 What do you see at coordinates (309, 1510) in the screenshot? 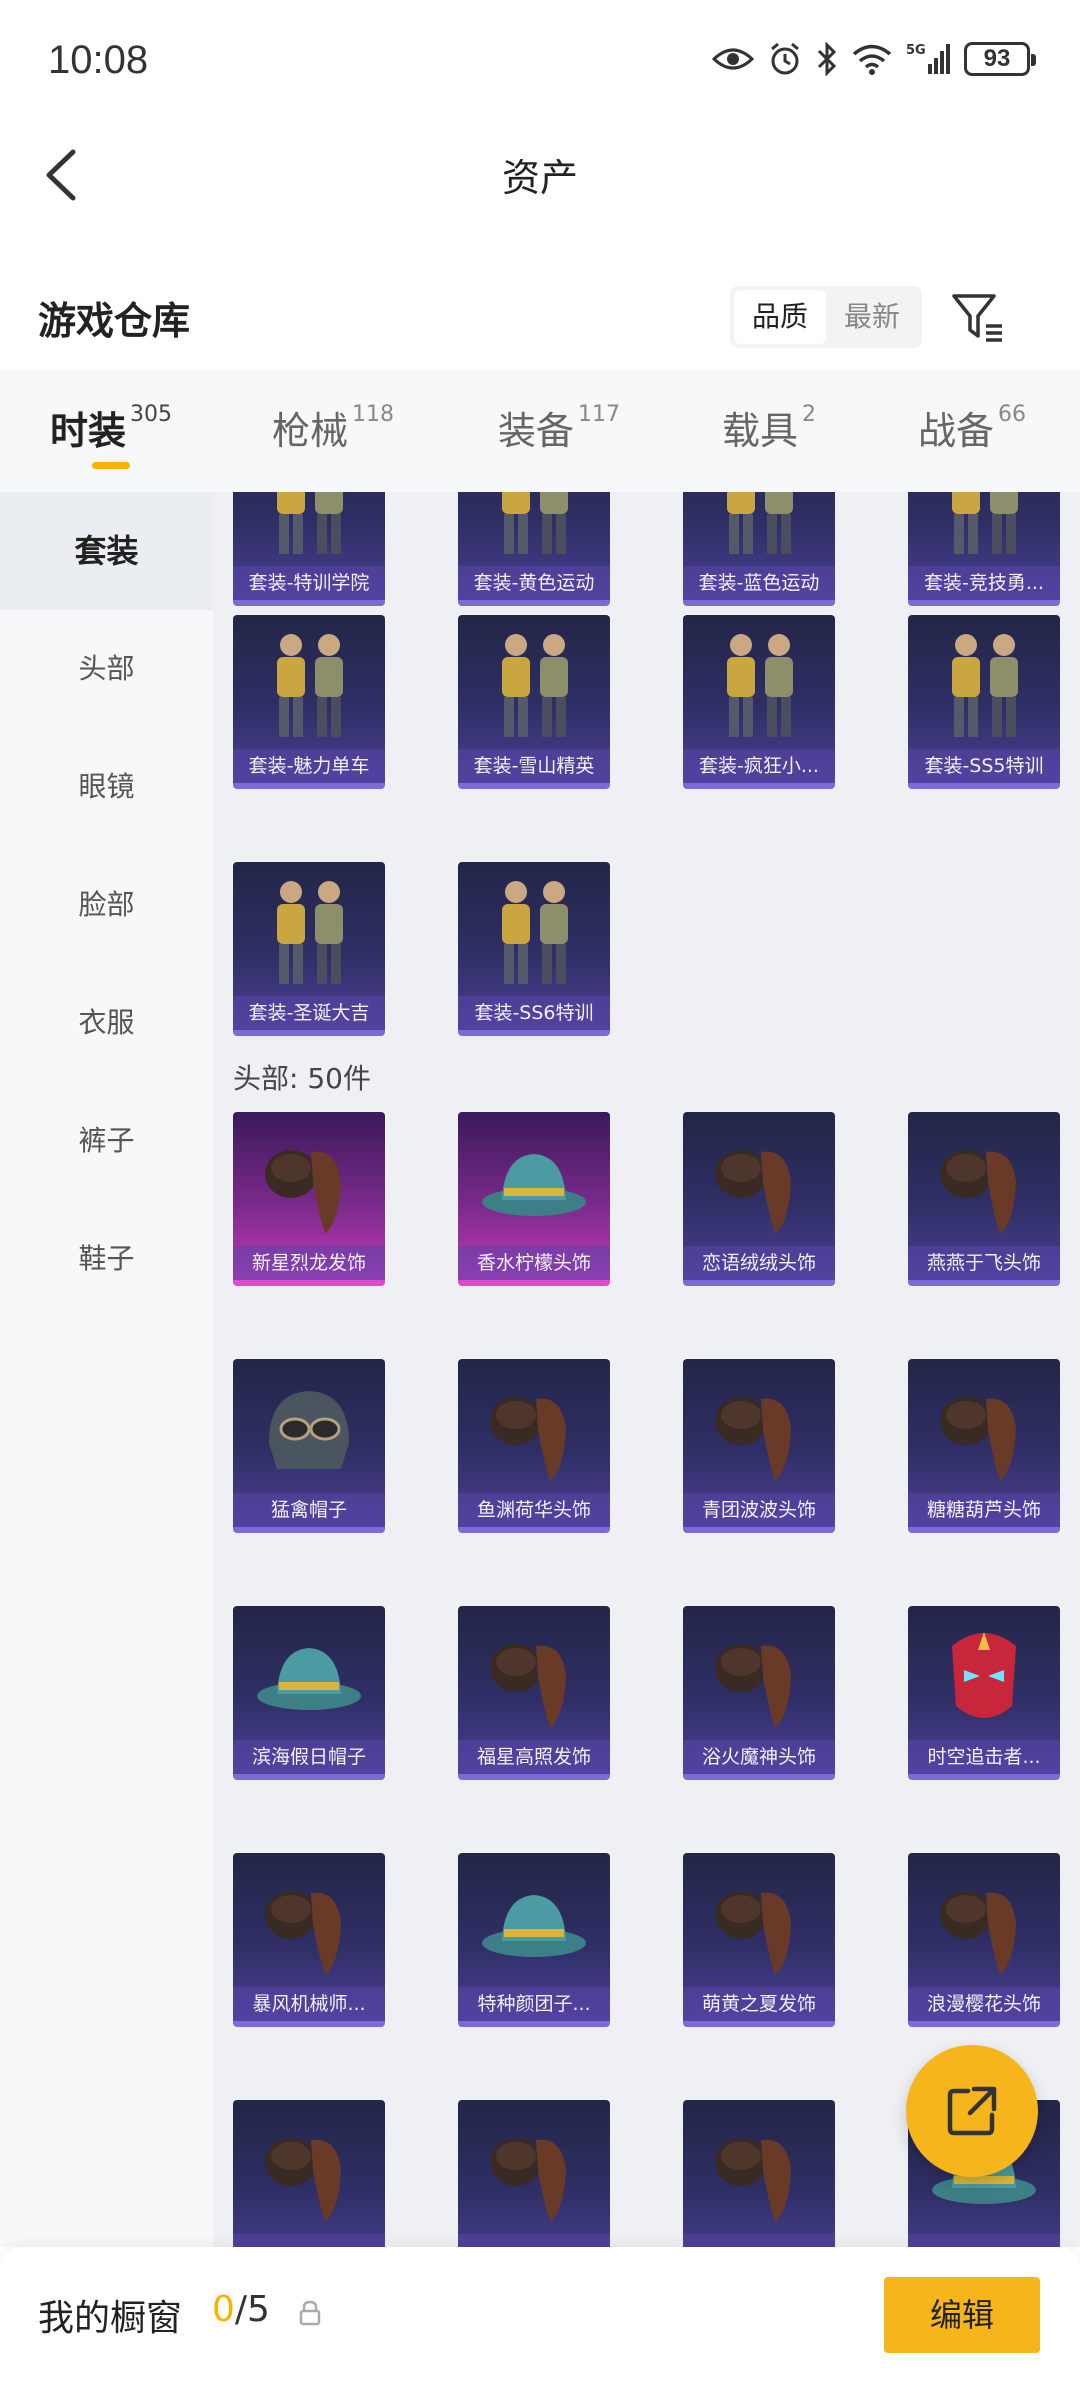
I see `item-label: 猛禽帽子` at bounding box center [309, 1510].